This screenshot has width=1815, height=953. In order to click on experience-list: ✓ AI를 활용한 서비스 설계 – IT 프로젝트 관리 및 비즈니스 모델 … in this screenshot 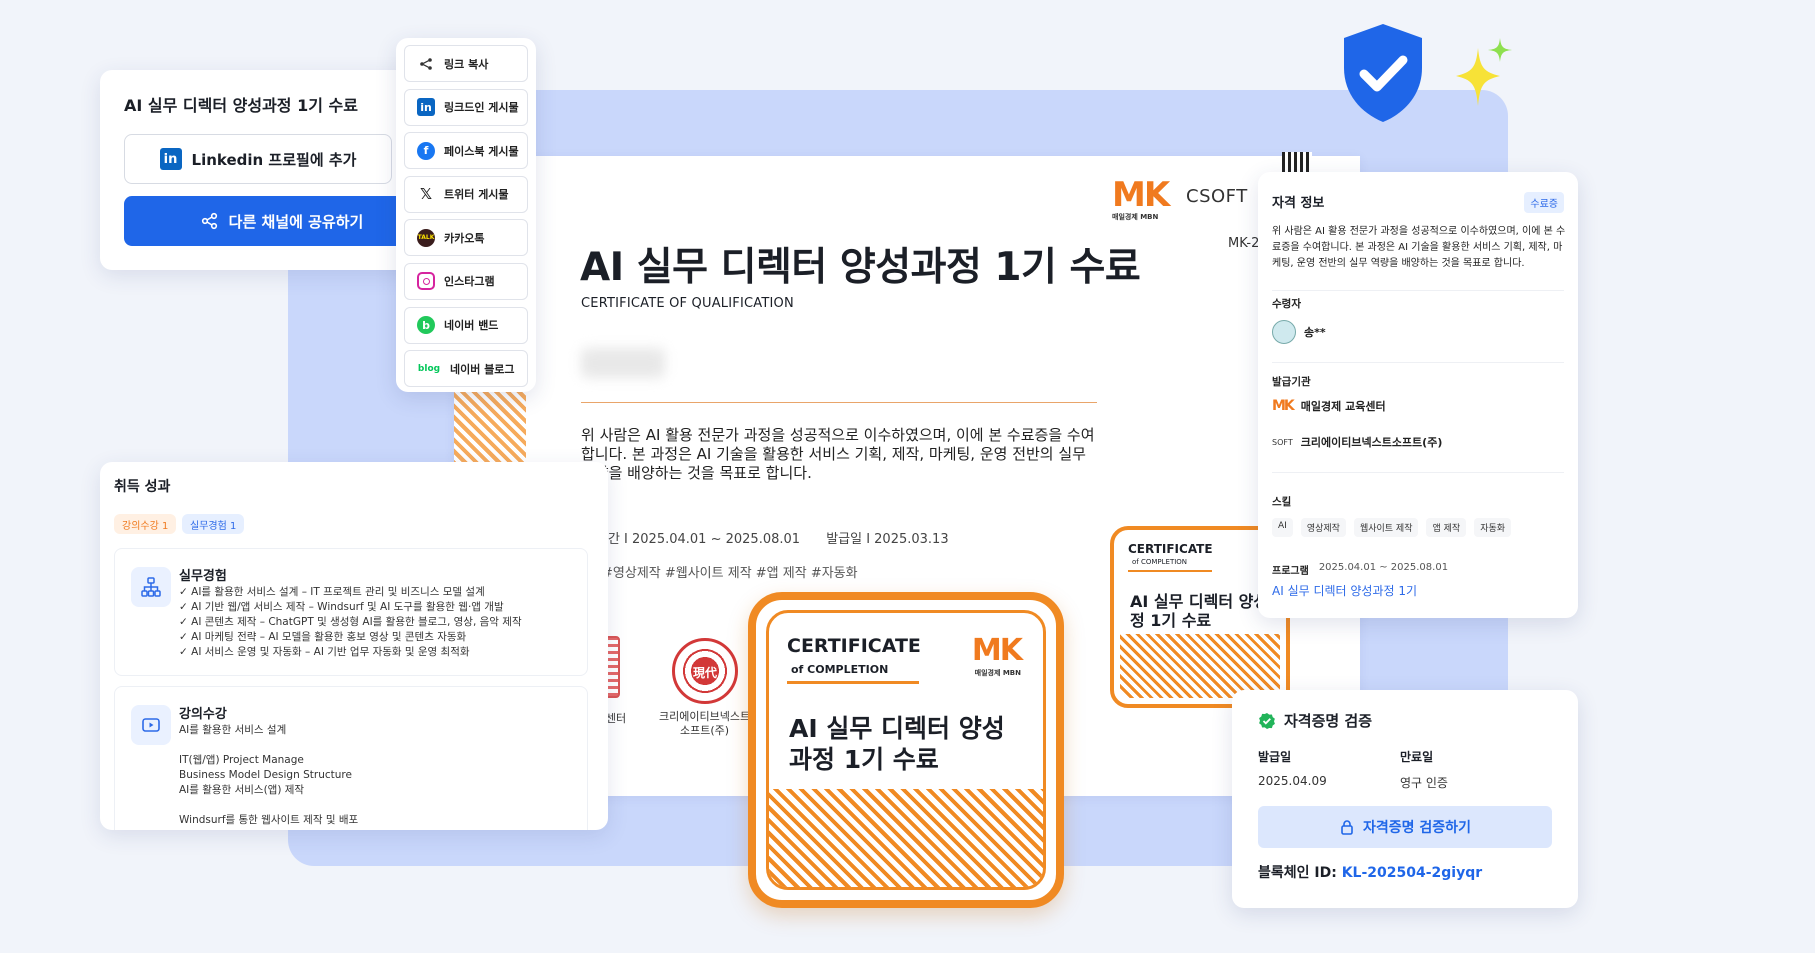, I will do `click(350, 622)`.